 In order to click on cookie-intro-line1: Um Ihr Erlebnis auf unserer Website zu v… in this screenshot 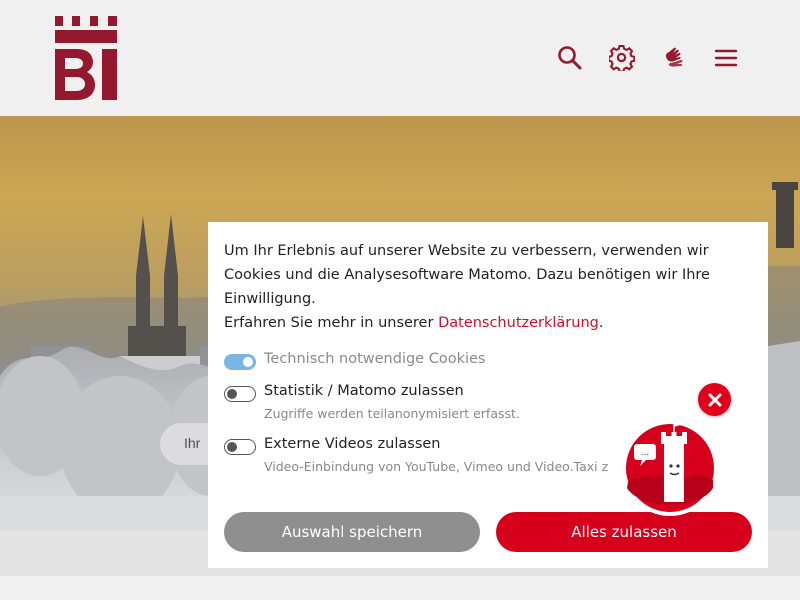, I will do `click(467, 275)`.